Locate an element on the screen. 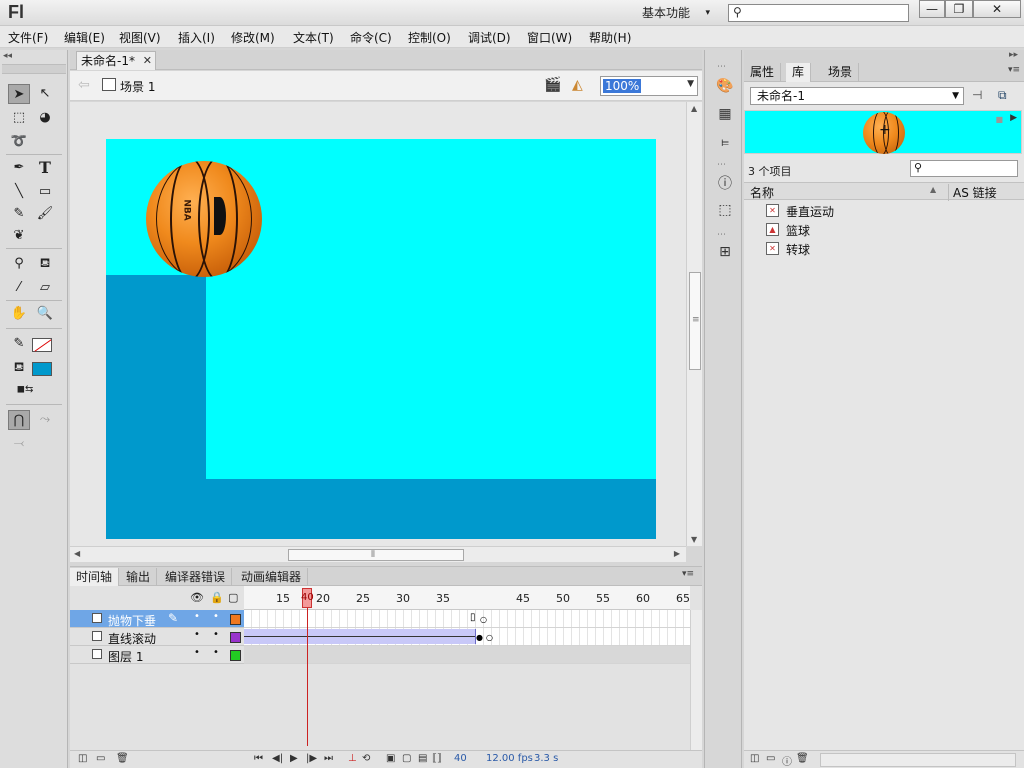  menu-view: 视图(V) is located at coordinates (140, 37).